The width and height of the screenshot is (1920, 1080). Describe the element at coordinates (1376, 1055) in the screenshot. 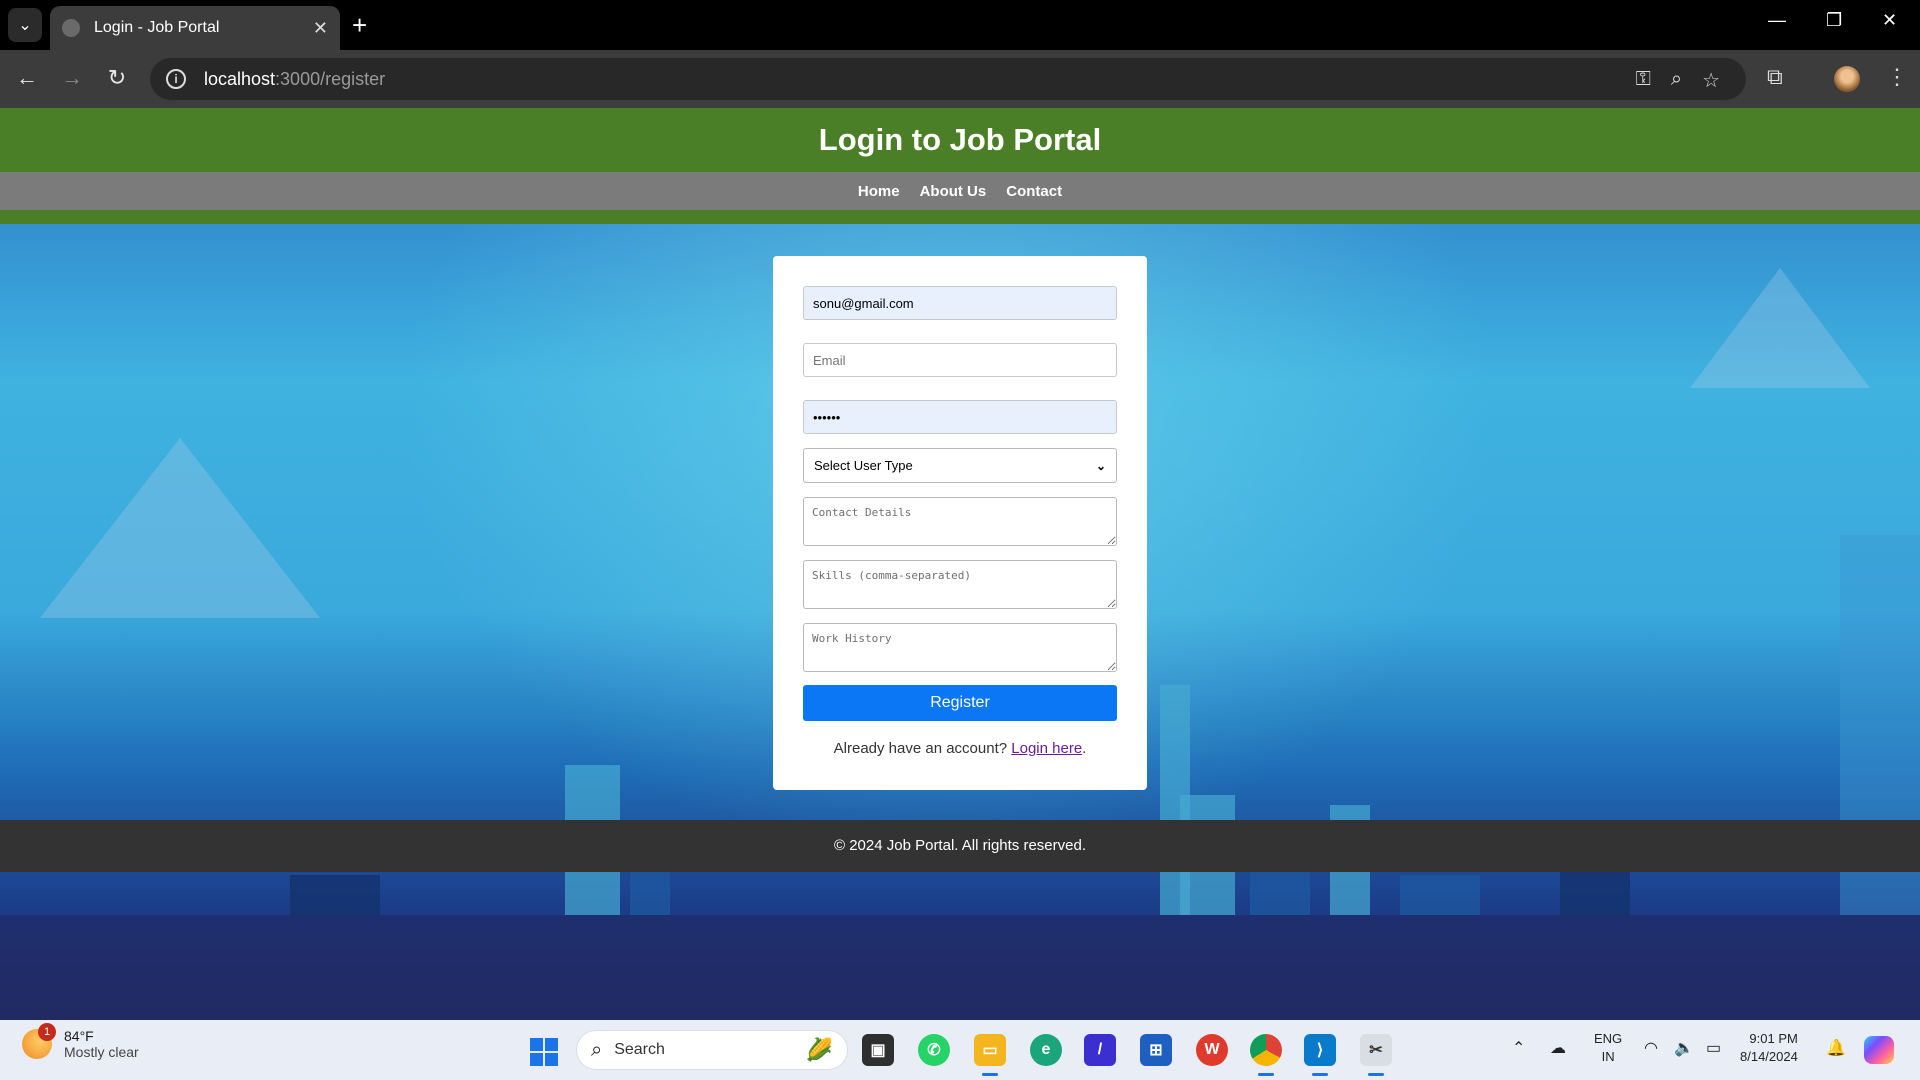

I see `snipping-tool-icon: ✂` at that location.